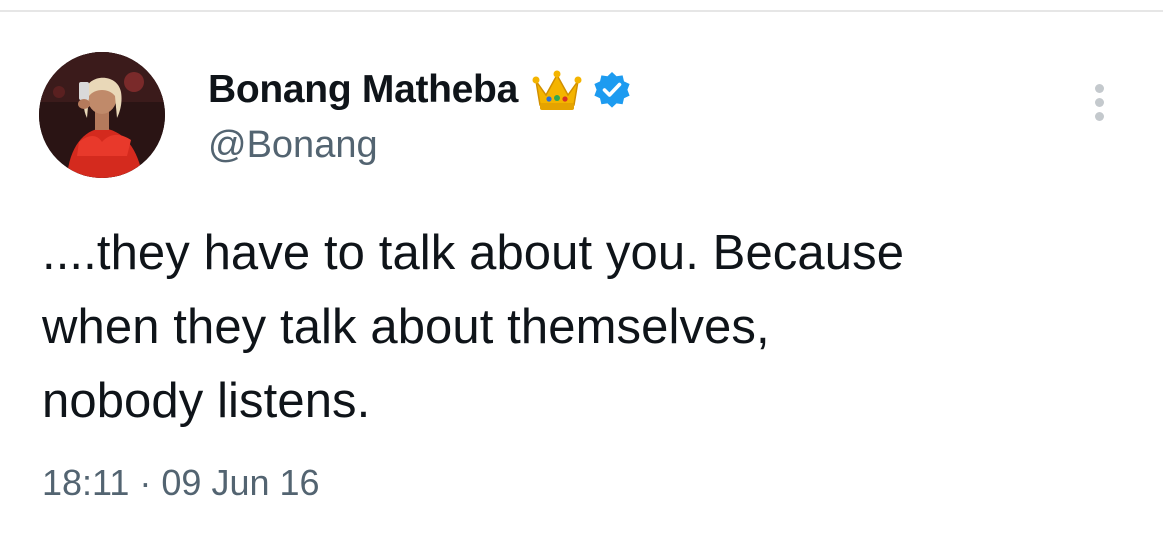 This screenshot has width=1163, height=540. I want to click on avatar, so click(102, 115).